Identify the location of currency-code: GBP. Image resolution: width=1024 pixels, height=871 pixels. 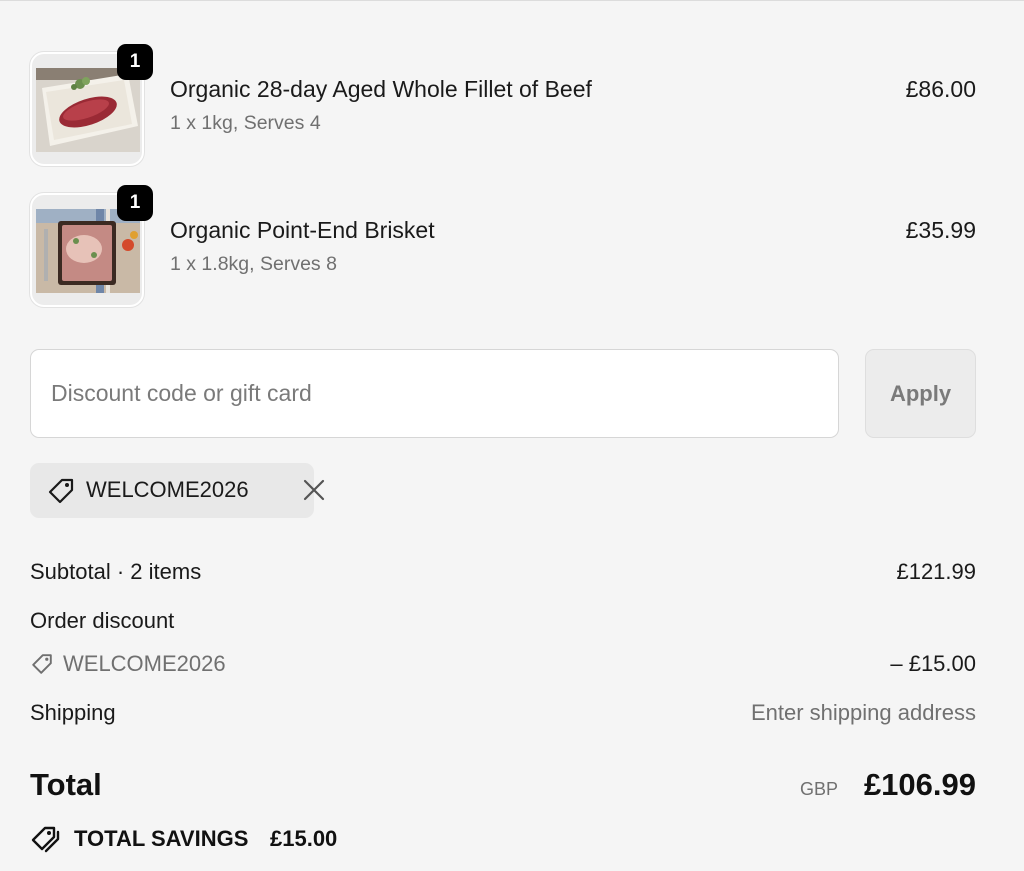
(818, 789).